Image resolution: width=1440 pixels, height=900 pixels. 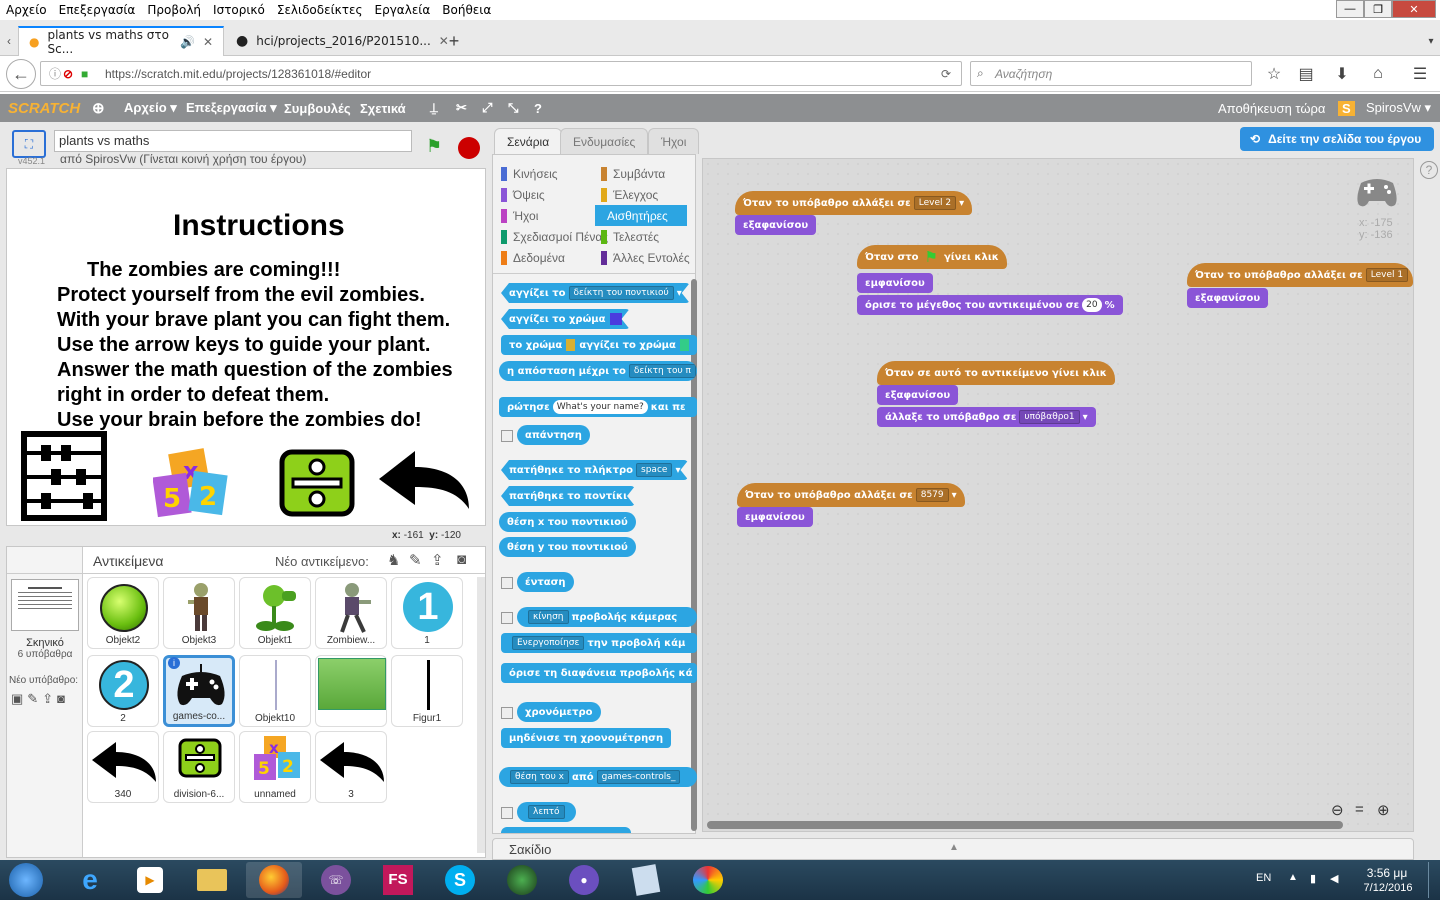 What do you see at coordinates (932, 495) in the screenshot?
I see `block-dropdown: 8579` at bounding box center [932, 495].